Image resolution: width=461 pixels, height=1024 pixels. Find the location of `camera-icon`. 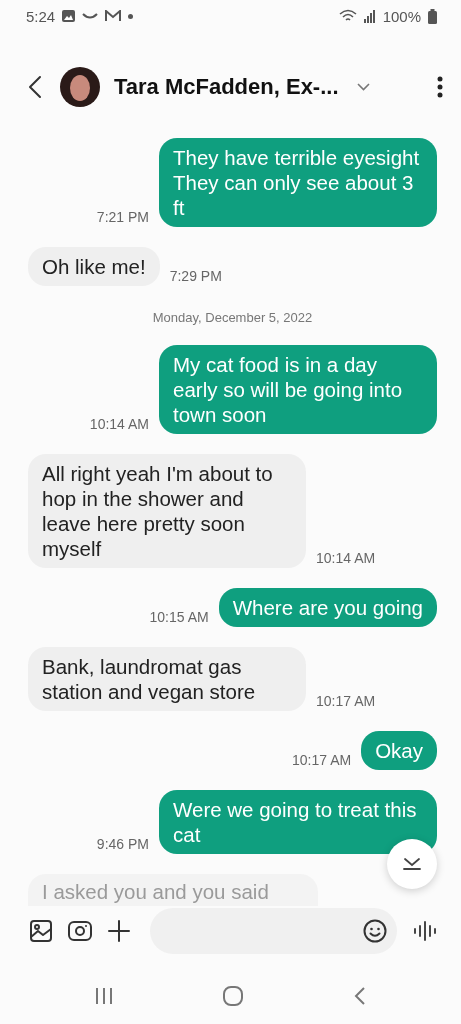

camera-icon is located at coordinates (80, 931).